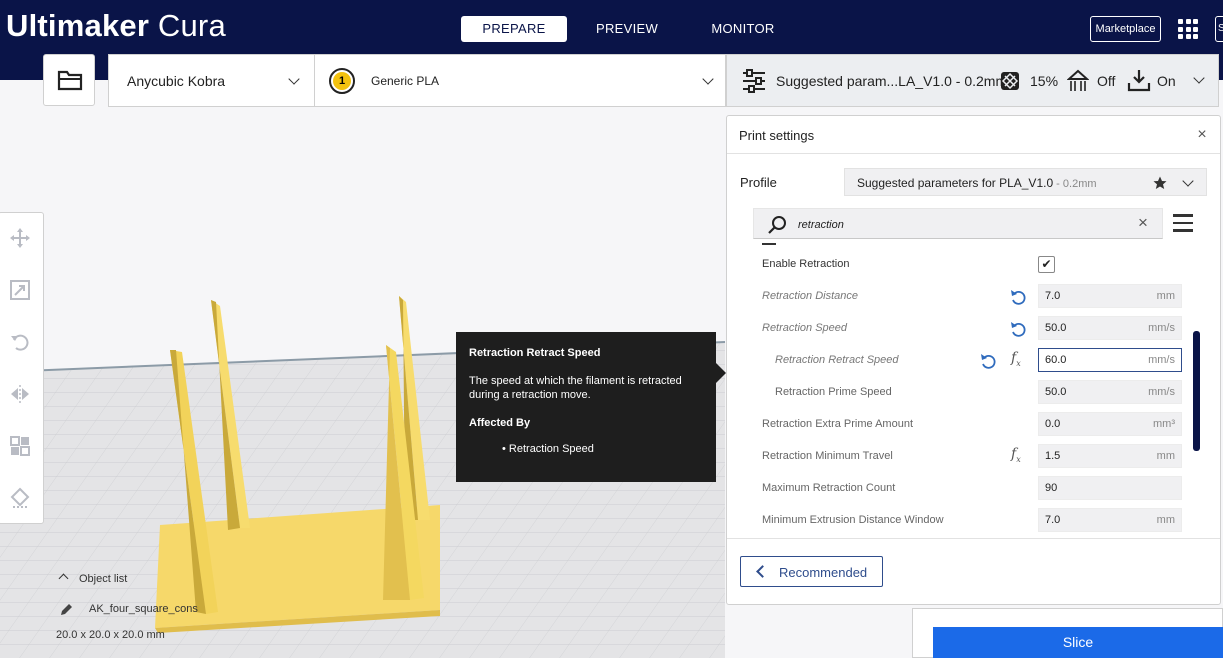 This screenshot has height=658, width=1223. I want to click on adhesion-icon, so click(1139, 81).